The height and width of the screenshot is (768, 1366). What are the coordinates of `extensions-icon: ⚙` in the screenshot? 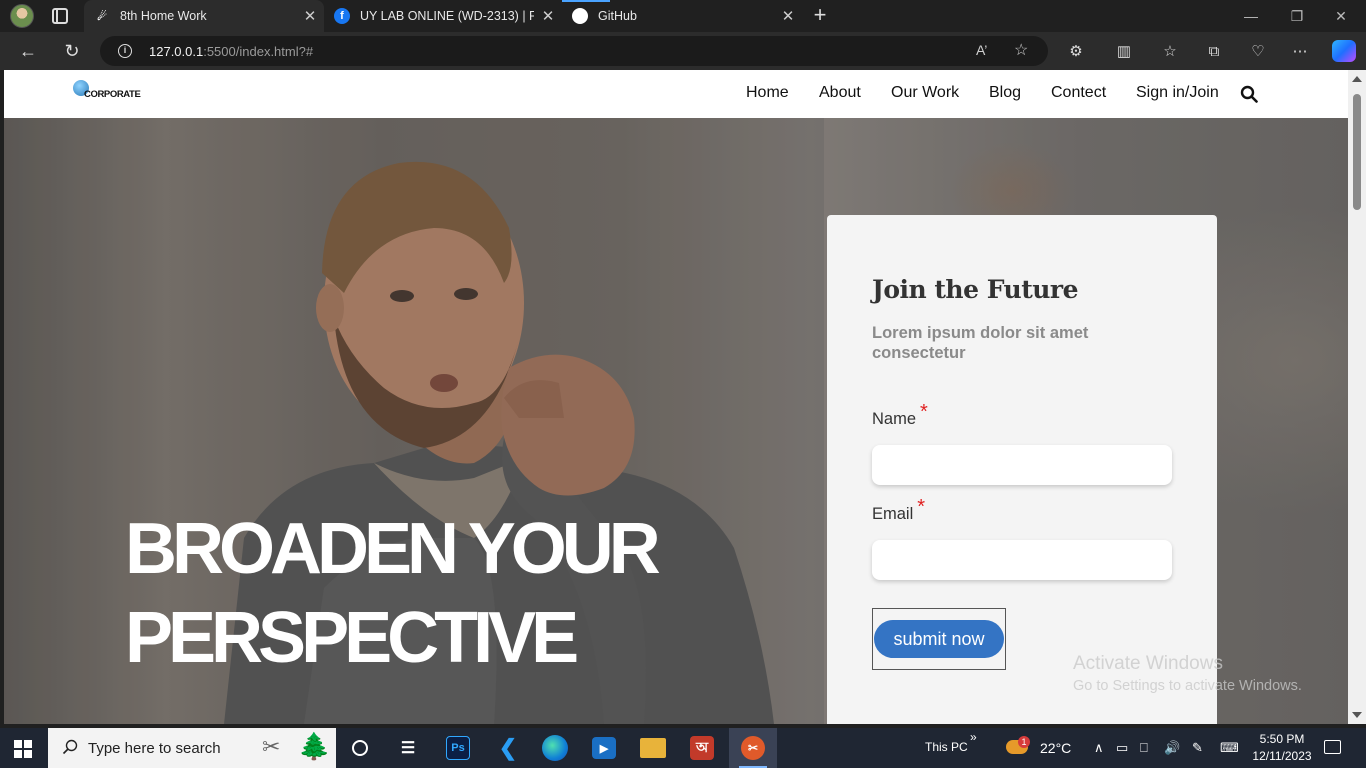 It's located at (1076, 51).